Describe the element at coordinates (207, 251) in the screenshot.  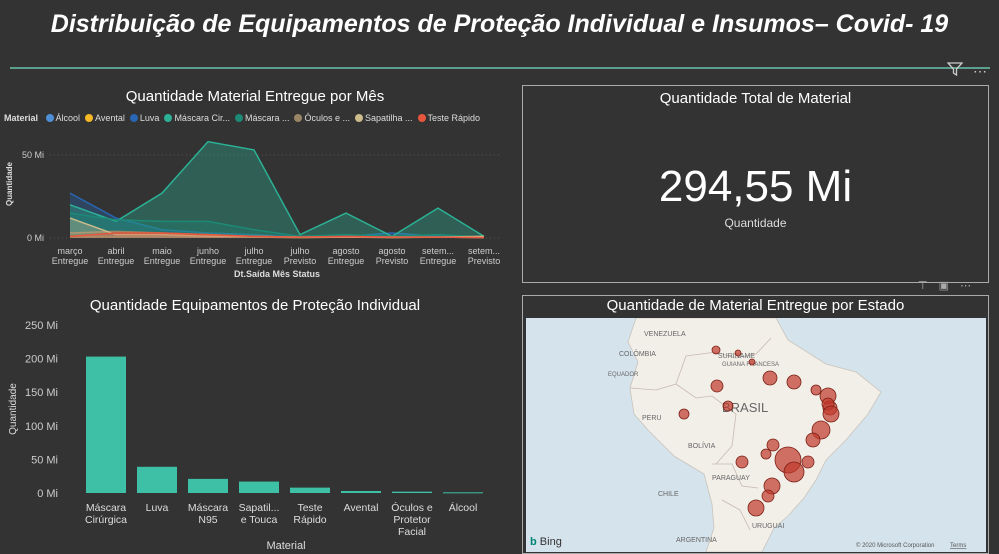
I see `x-tick-label: junho` at that location.